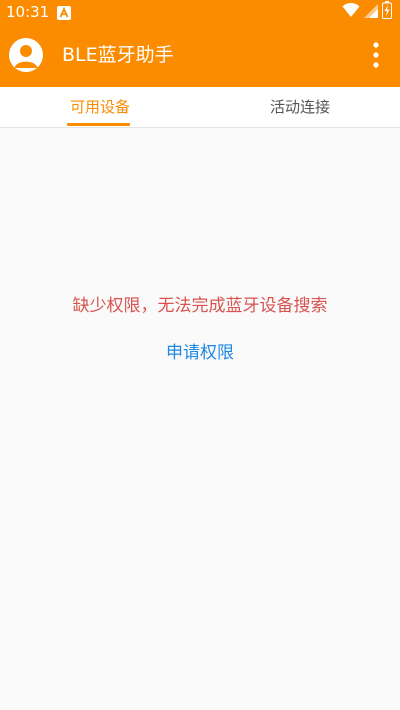 This screenshot has height=710, width=400. What do you see at coordinates (200, 306) in the screenshot?
I see `permission-missing-message: 缺少权限，无法完成蓝牙设备搜索` at bounding box center [200, 306].